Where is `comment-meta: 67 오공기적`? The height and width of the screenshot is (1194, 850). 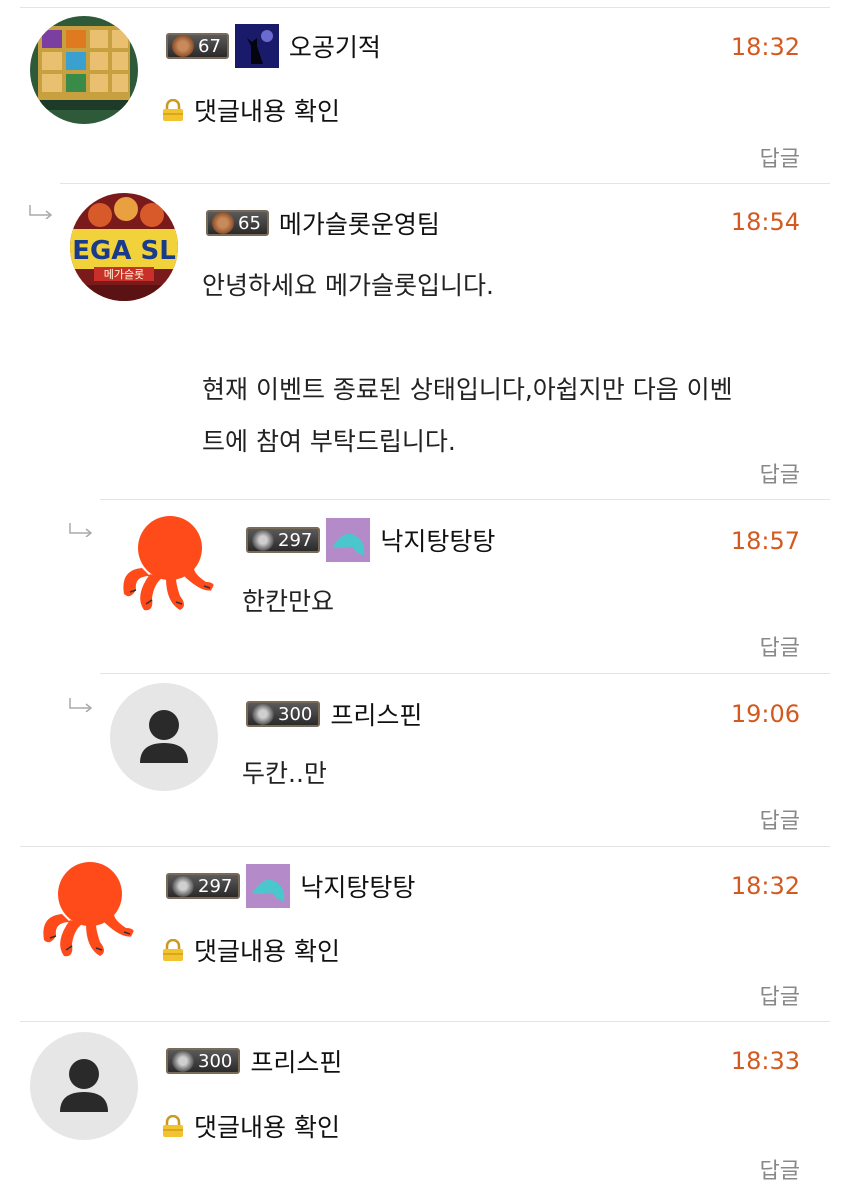 comment-meta: 67 오공기적 is located at coordinates (273, 46).